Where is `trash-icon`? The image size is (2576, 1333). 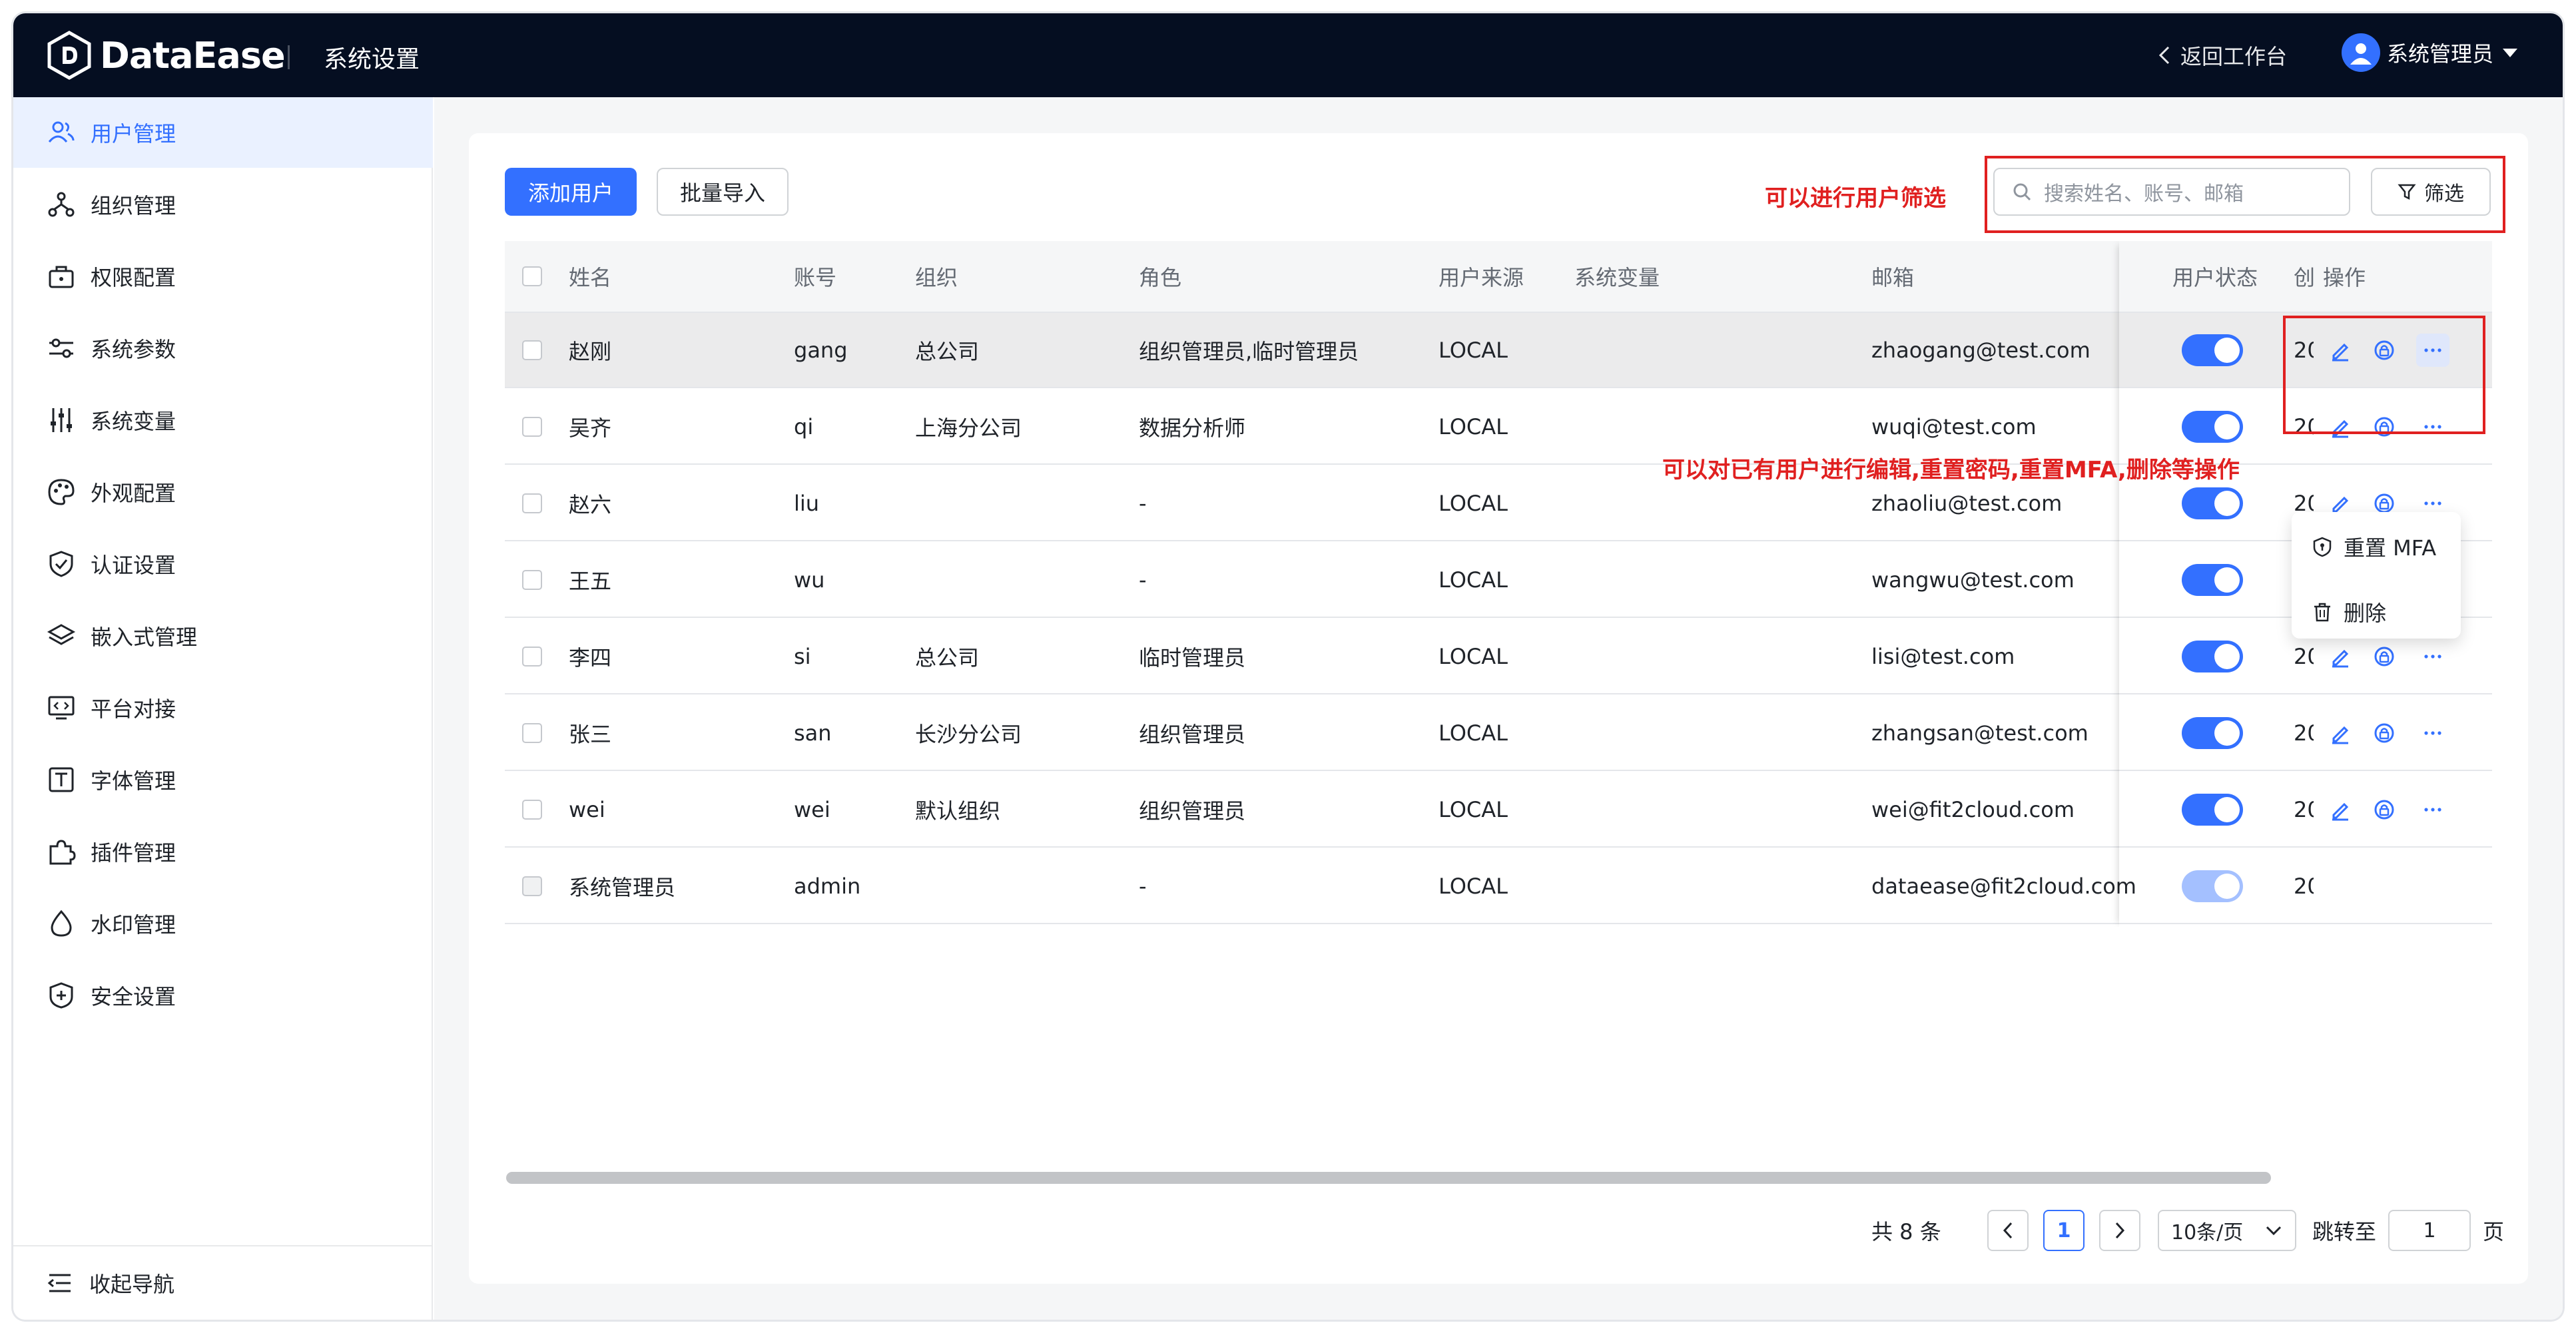
trash-icon is located at coordinates (2322, 613).